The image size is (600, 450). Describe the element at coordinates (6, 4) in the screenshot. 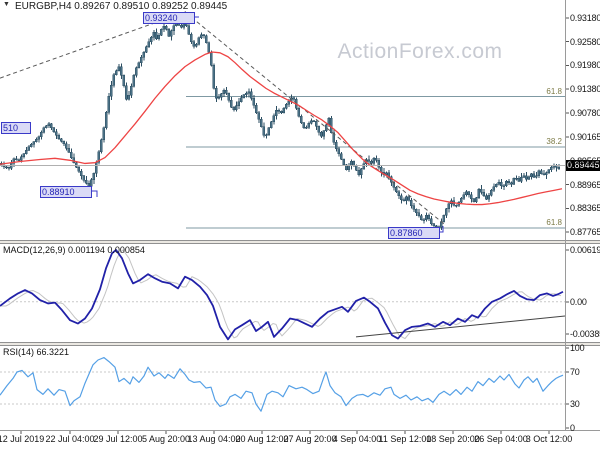

I see `chevron-down-icon: ▼` at that location.